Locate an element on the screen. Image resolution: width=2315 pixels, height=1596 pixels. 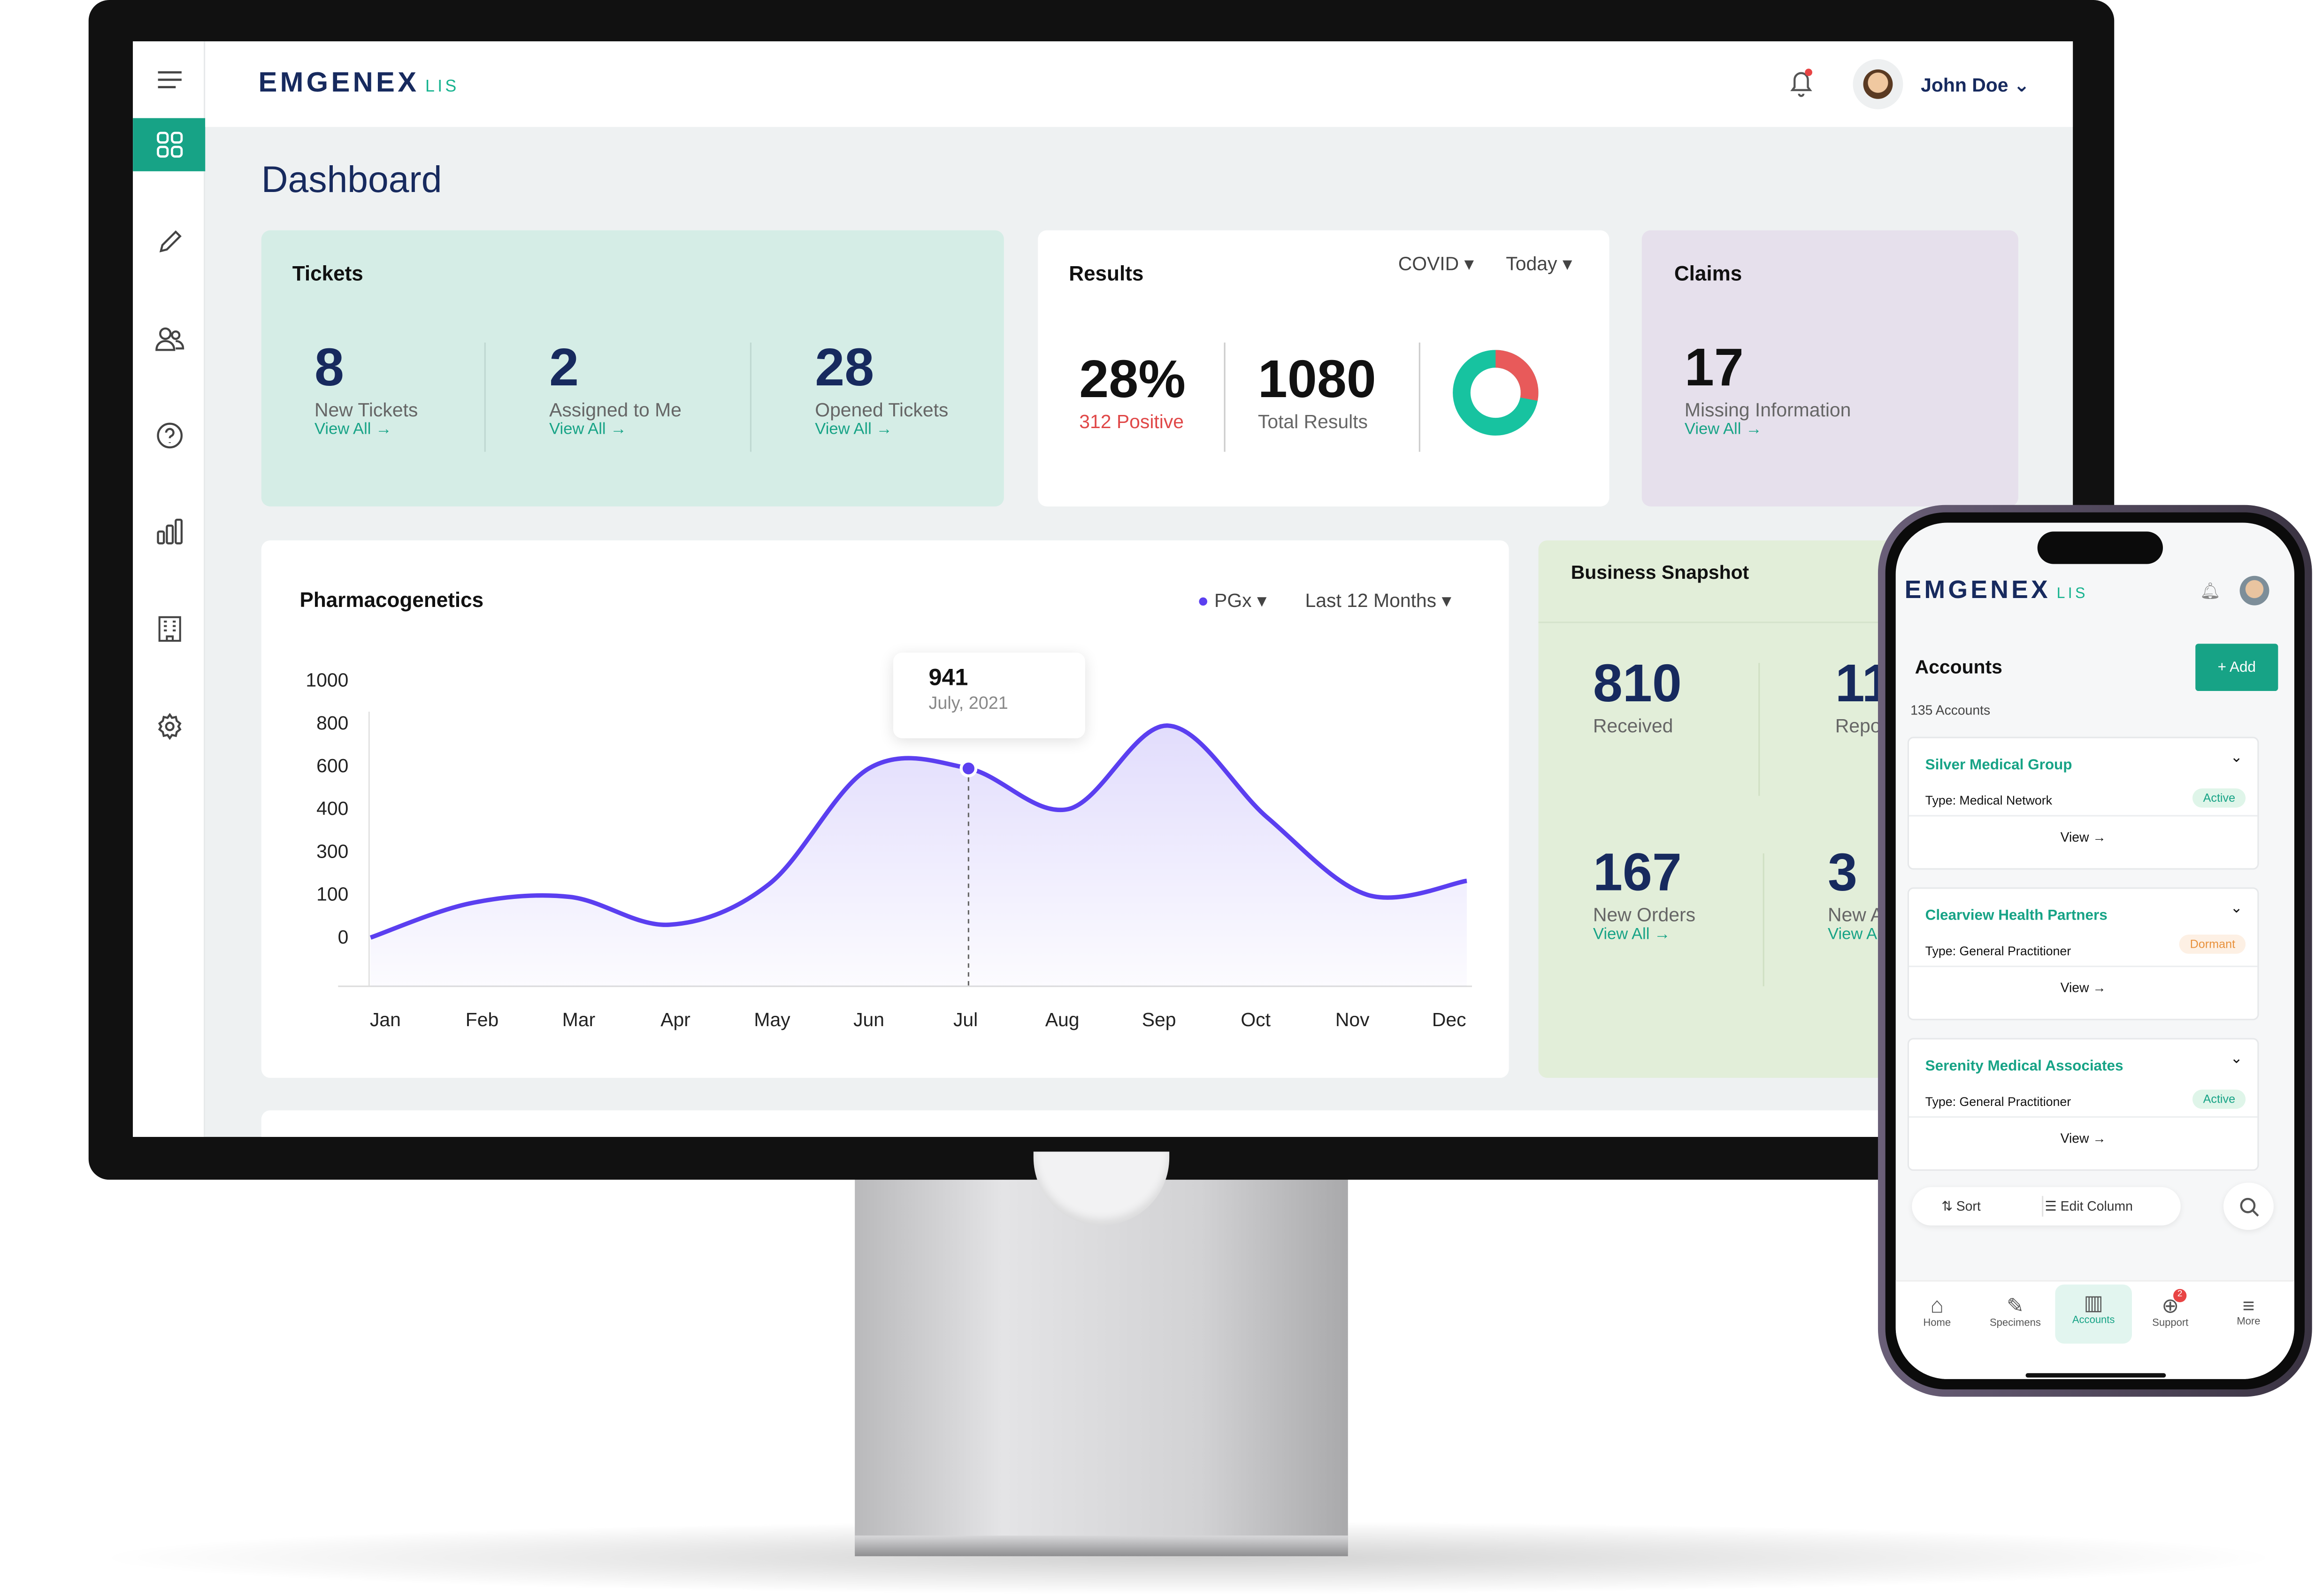
y-tick-label: 400 is located at coordinates (332, 809).